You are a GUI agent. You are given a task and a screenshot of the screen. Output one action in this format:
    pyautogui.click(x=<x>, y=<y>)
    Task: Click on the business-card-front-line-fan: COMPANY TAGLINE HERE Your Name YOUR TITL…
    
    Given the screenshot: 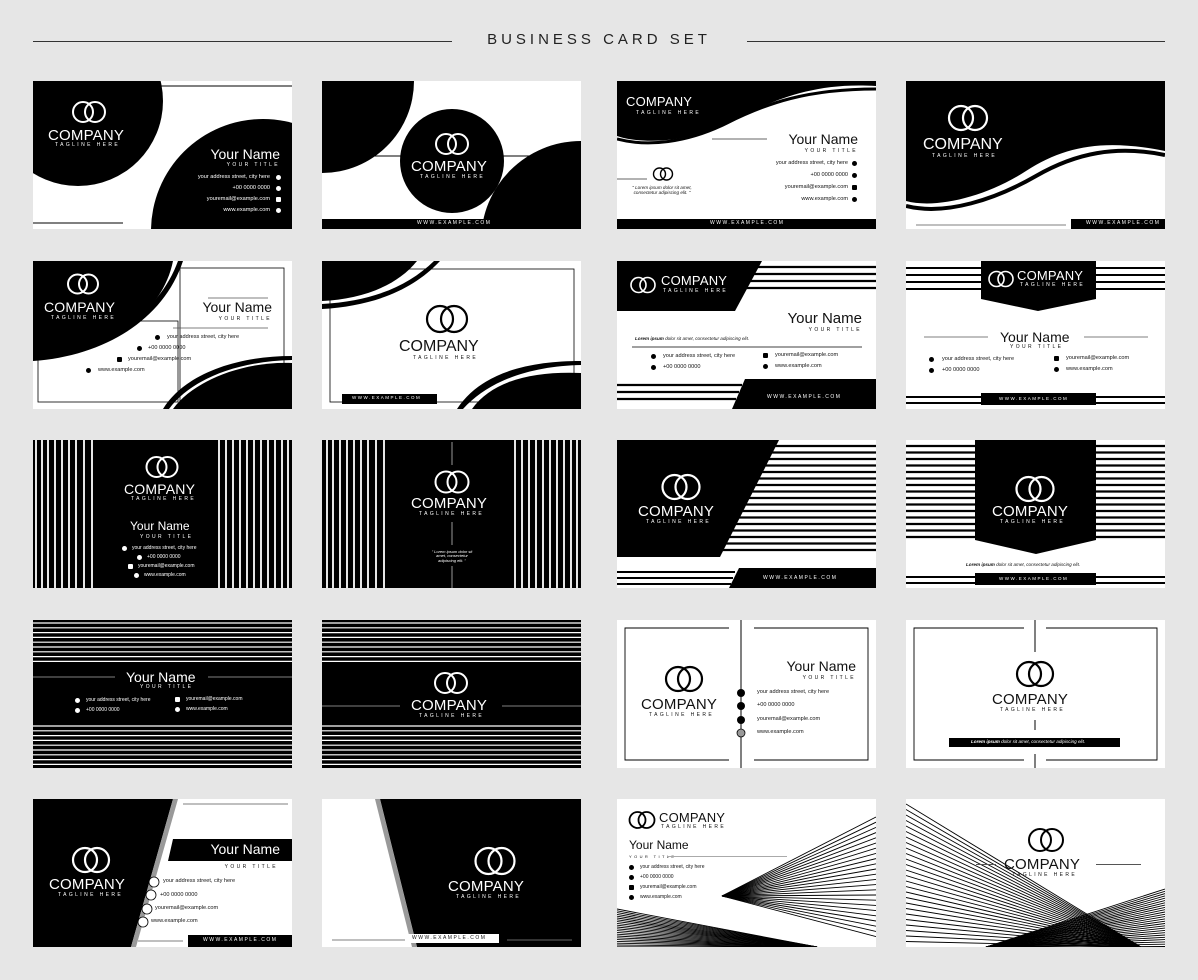 What is the action you would take?
    pyautogui.click(x=746, y=873)
    